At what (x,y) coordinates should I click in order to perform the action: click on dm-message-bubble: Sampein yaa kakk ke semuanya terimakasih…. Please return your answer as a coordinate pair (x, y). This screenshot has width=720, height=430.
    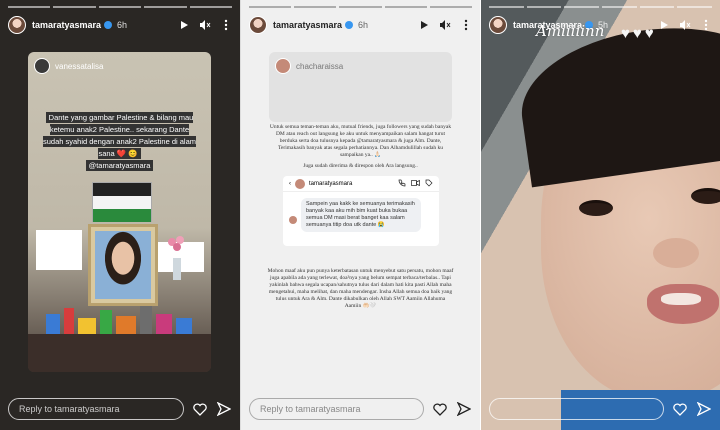
    Looking at the image, I should click on (361, 215).